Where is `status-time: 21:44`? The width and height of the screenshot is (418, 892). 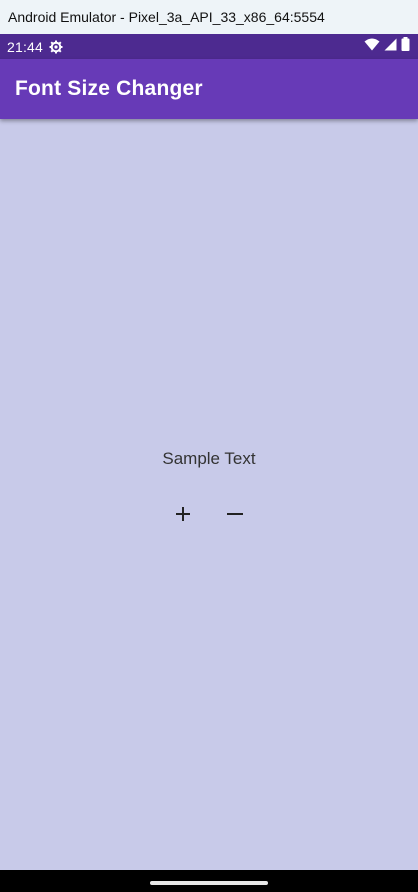
status-time: 21:44 is located at coordinates (25, 46).